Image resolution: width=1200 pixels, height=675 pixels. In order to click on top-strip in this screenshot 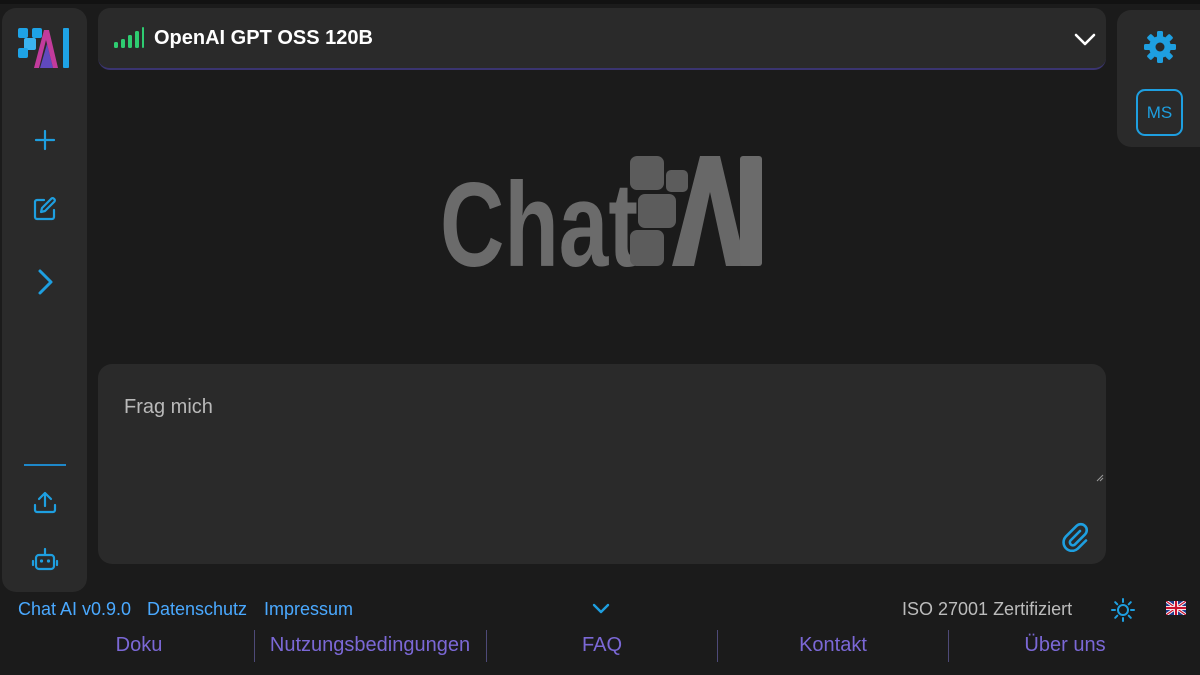, I will do `click(600, 2)`.